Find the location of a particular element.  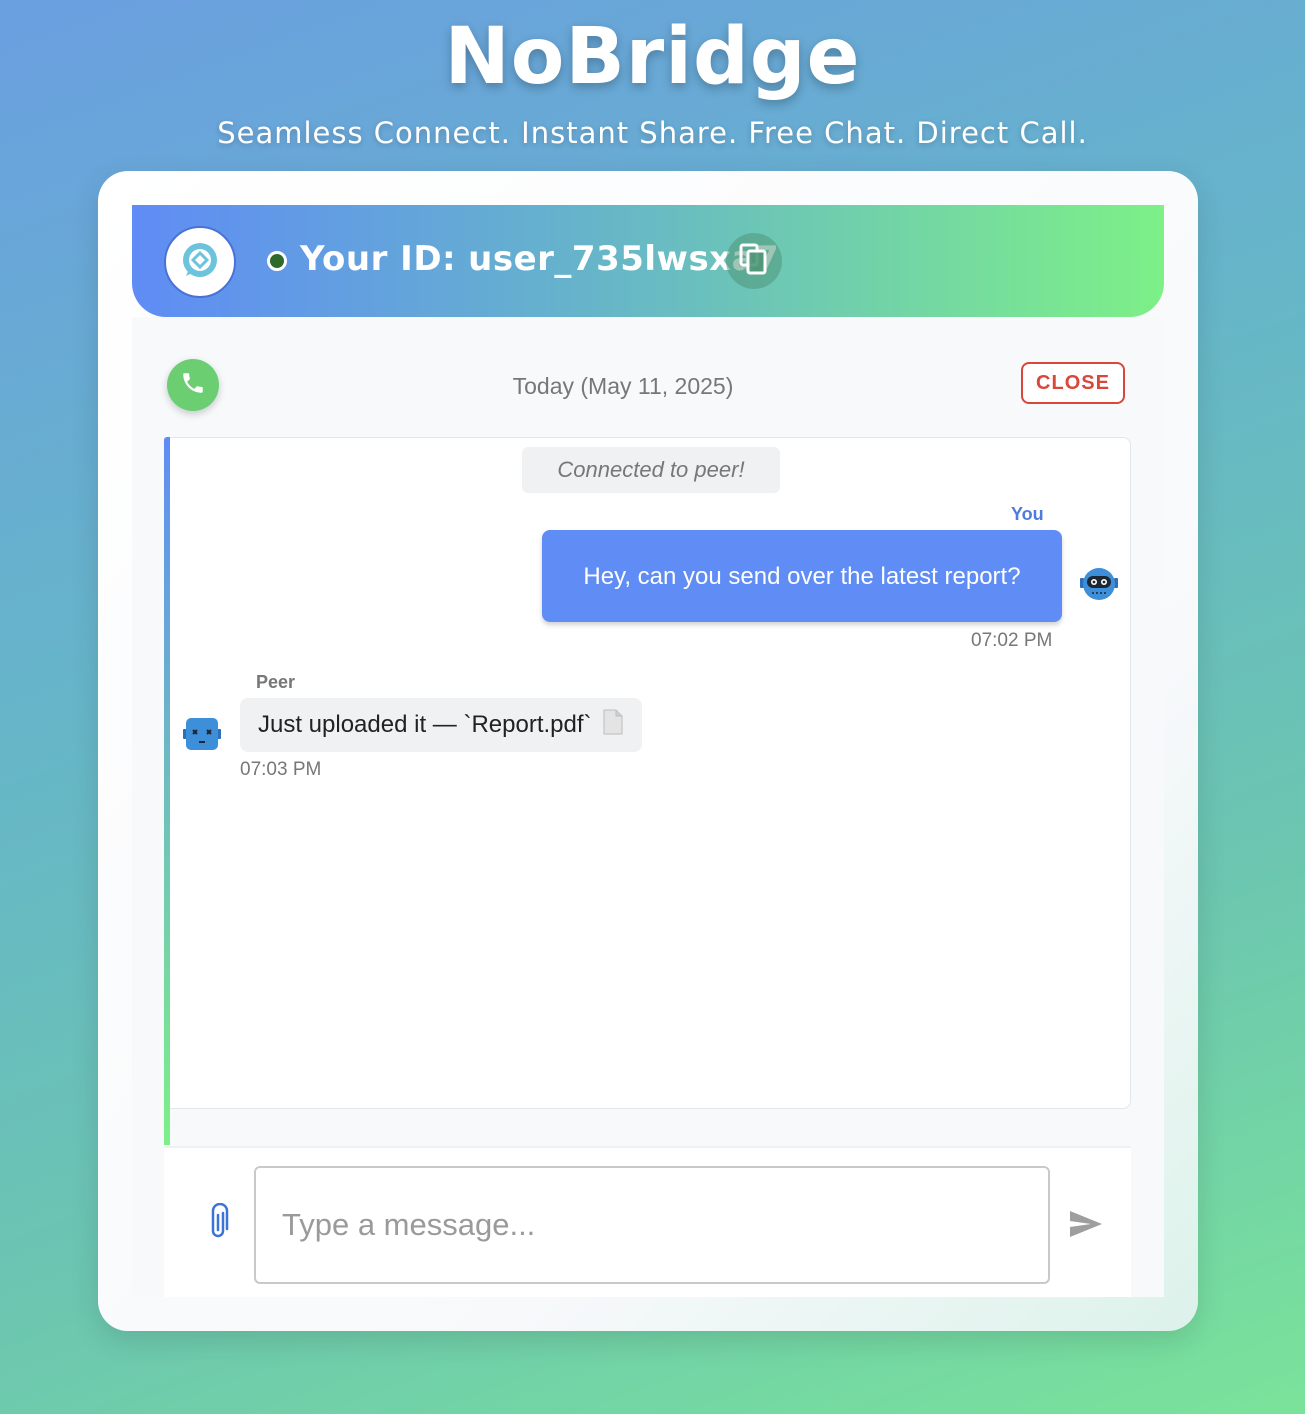

paperclip-icon is located at coordinates (218, 1224).